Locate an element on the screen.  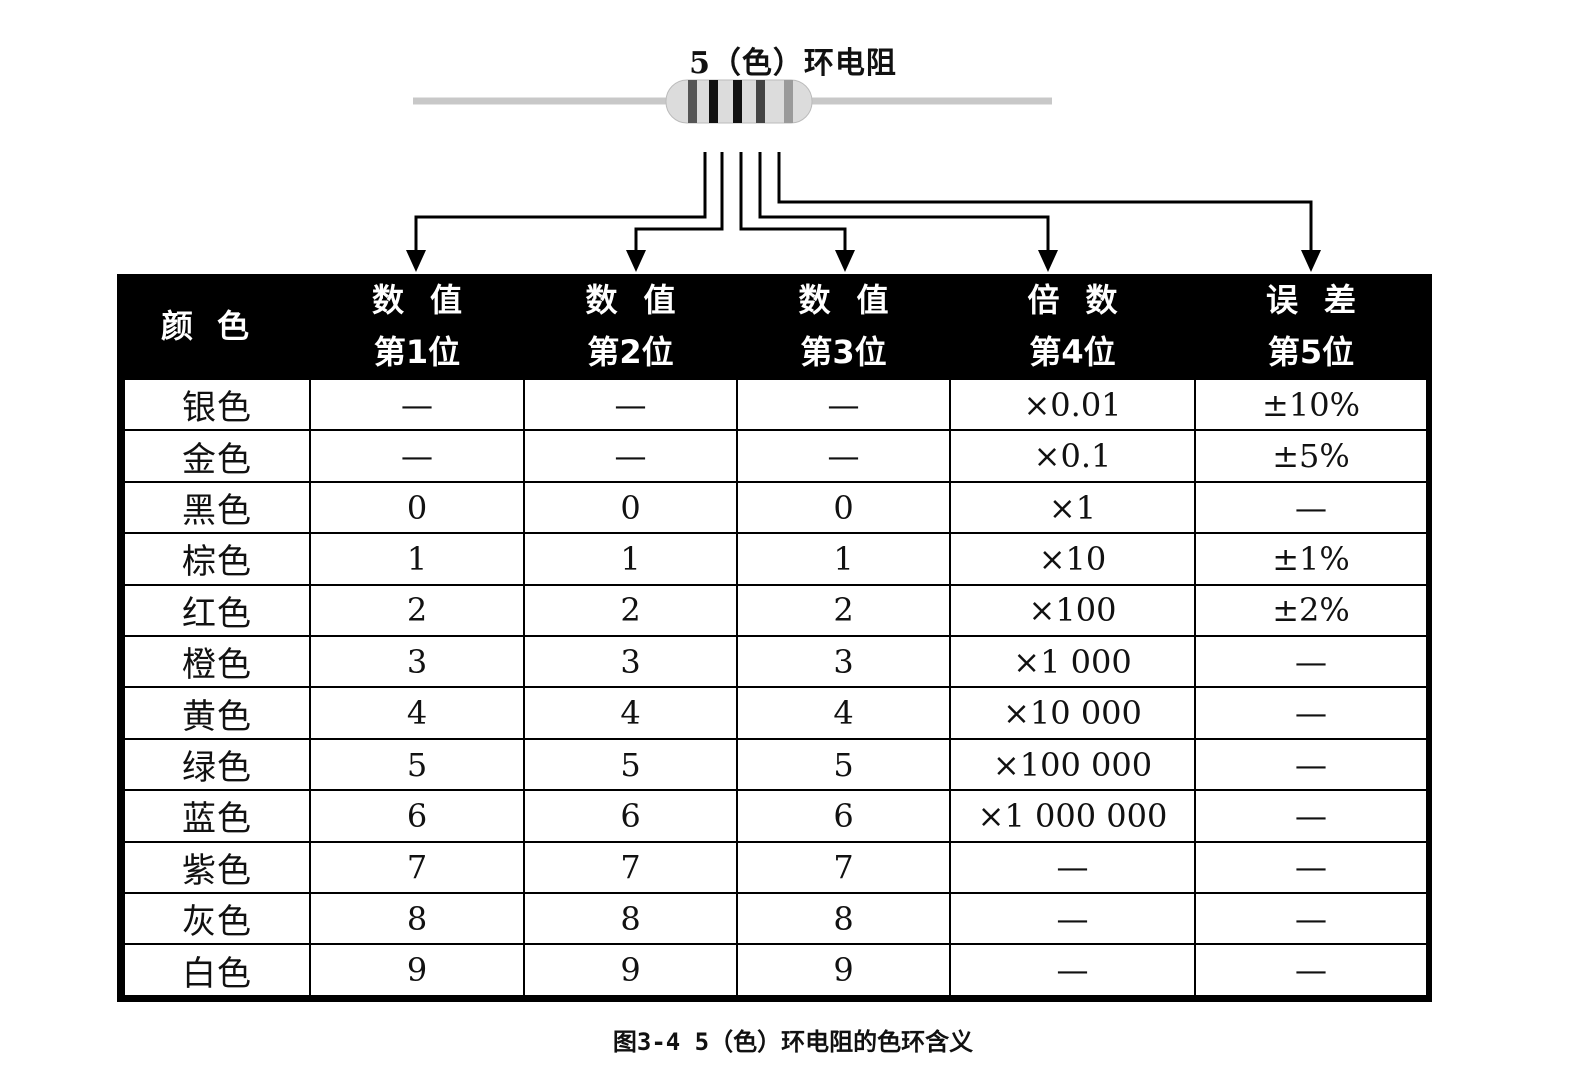
table-row: 灰色 8 8 8— — is located at coordinates (775, 919).